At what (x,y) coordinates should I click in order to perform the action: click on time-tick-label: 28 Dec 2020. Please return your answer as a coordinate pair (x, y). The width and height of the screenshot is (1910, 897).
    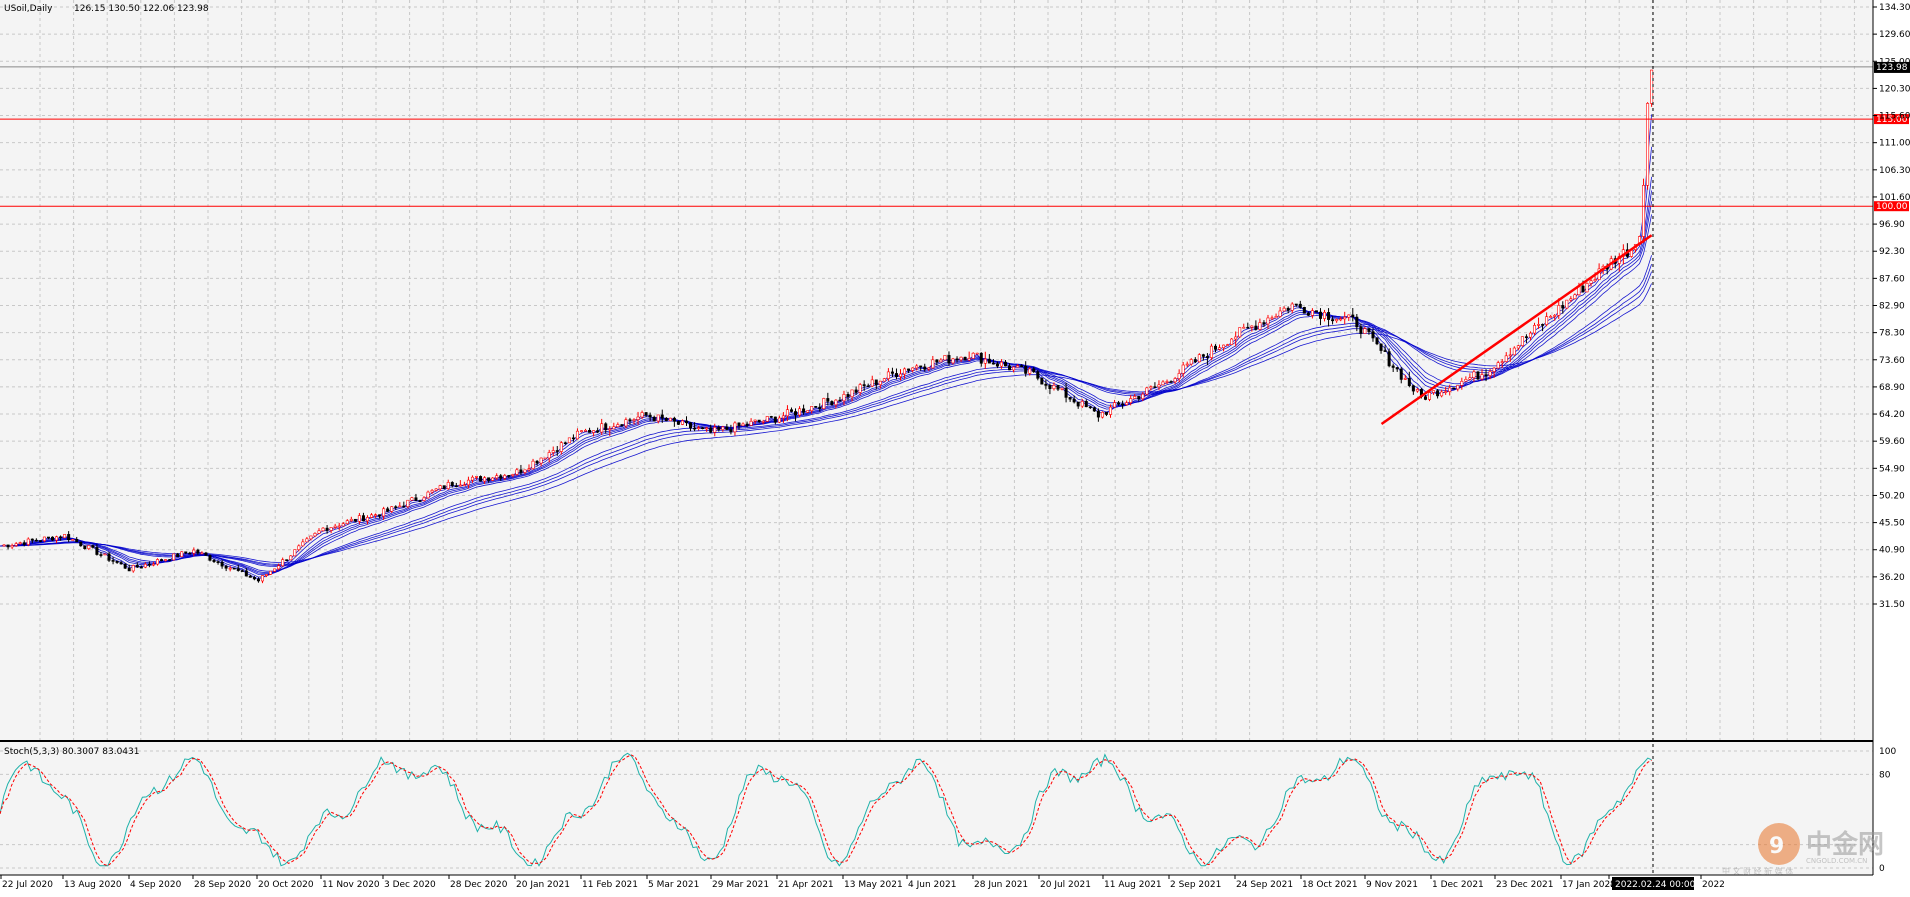
    Looking at the image, I should click on (479, 885).